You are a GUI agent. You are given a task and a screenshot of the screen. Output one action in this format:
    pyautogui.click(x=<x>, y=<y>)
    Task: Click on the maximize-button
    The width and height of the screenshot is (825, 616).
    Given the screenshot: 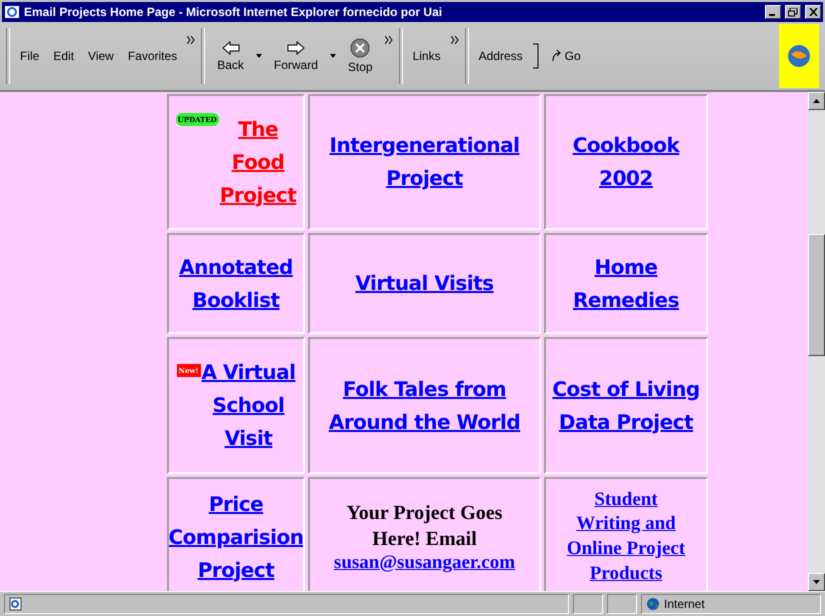 What is the action you would take?
    pyautogui.click(x=793, y=12)
    